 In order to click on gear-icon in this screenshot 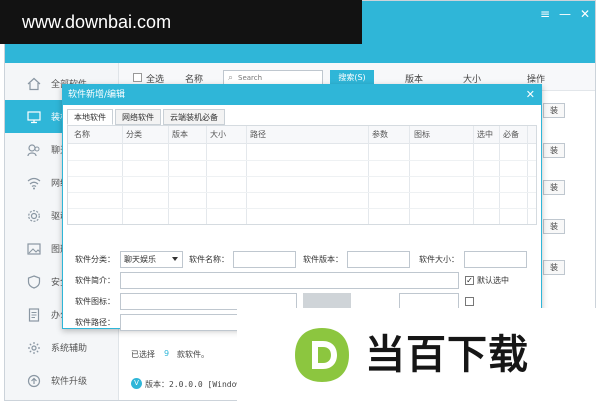, I will do `click(34, 216)`.